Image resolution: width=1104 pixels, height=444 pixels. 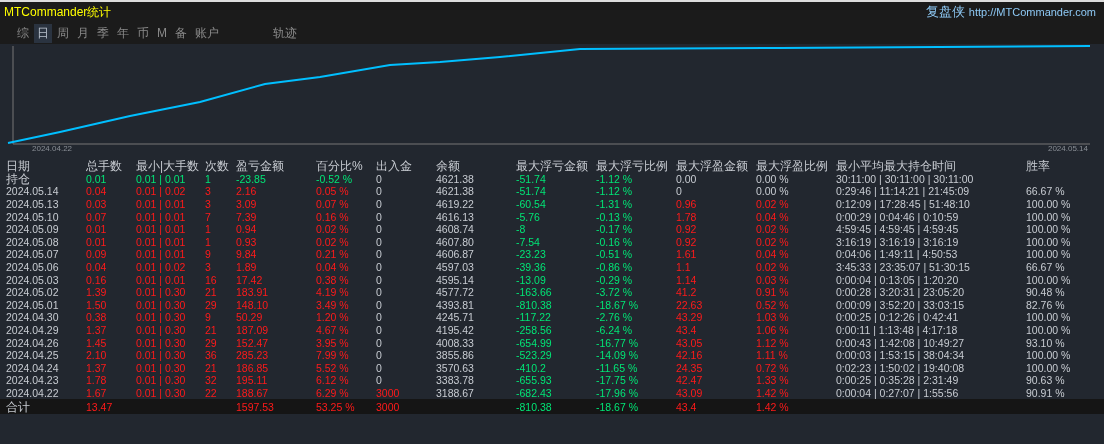 I want to click on float-profit-ratio-cell-text: 0.52 %, so click(x=773, y=304).